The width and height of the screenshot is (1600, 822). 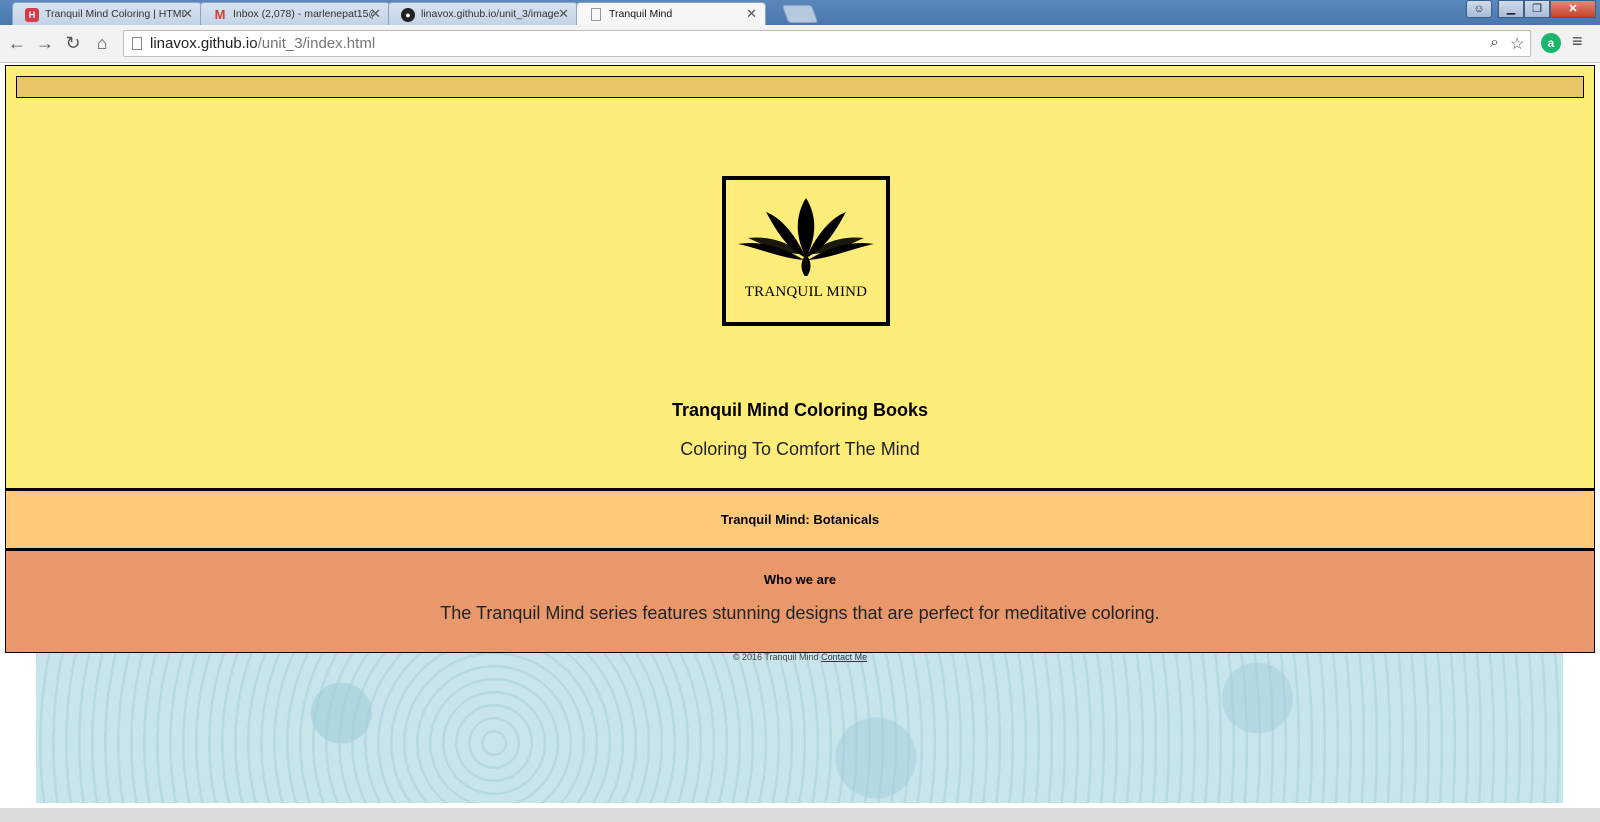 What do you see at coordinates (1577, 41) in the screenshot?
I see `chrome-menu-icon: ≡` at bounding box center [1577, 41].